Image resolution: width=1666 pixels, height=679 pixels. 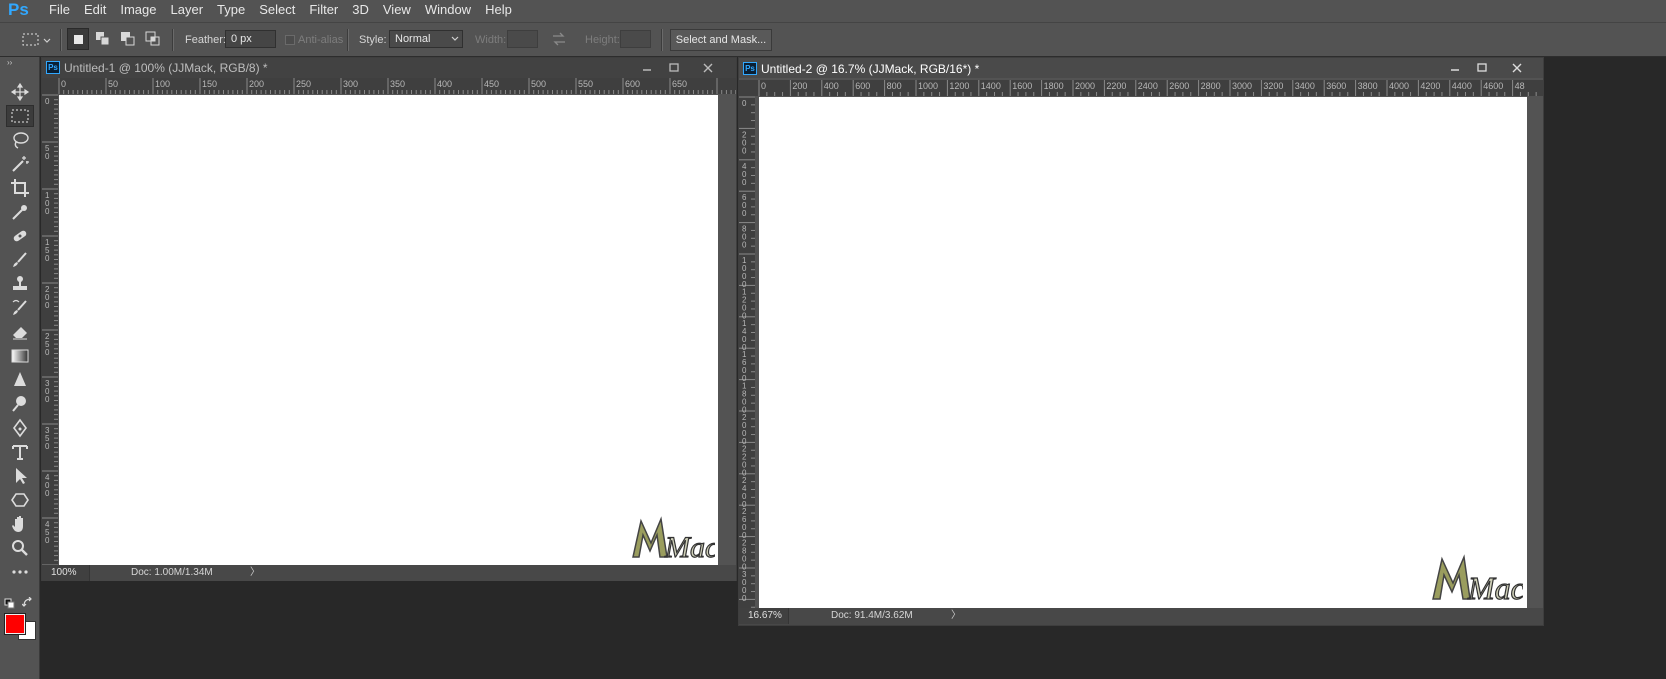 What do you see at coordinates (872, 615) in the screenshot?
I see `doc2-doc-size: Doc: 91.4M/3.62M` at bounding box center [872, 615].